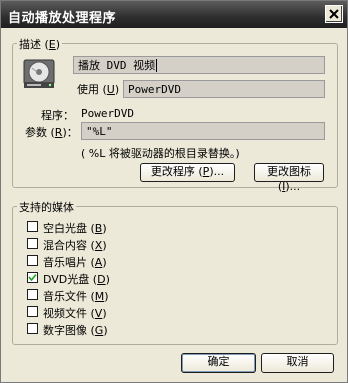 This screenshot has height=383, width=348. I want to click on use-label: 使用 (U), so click(98, 89).